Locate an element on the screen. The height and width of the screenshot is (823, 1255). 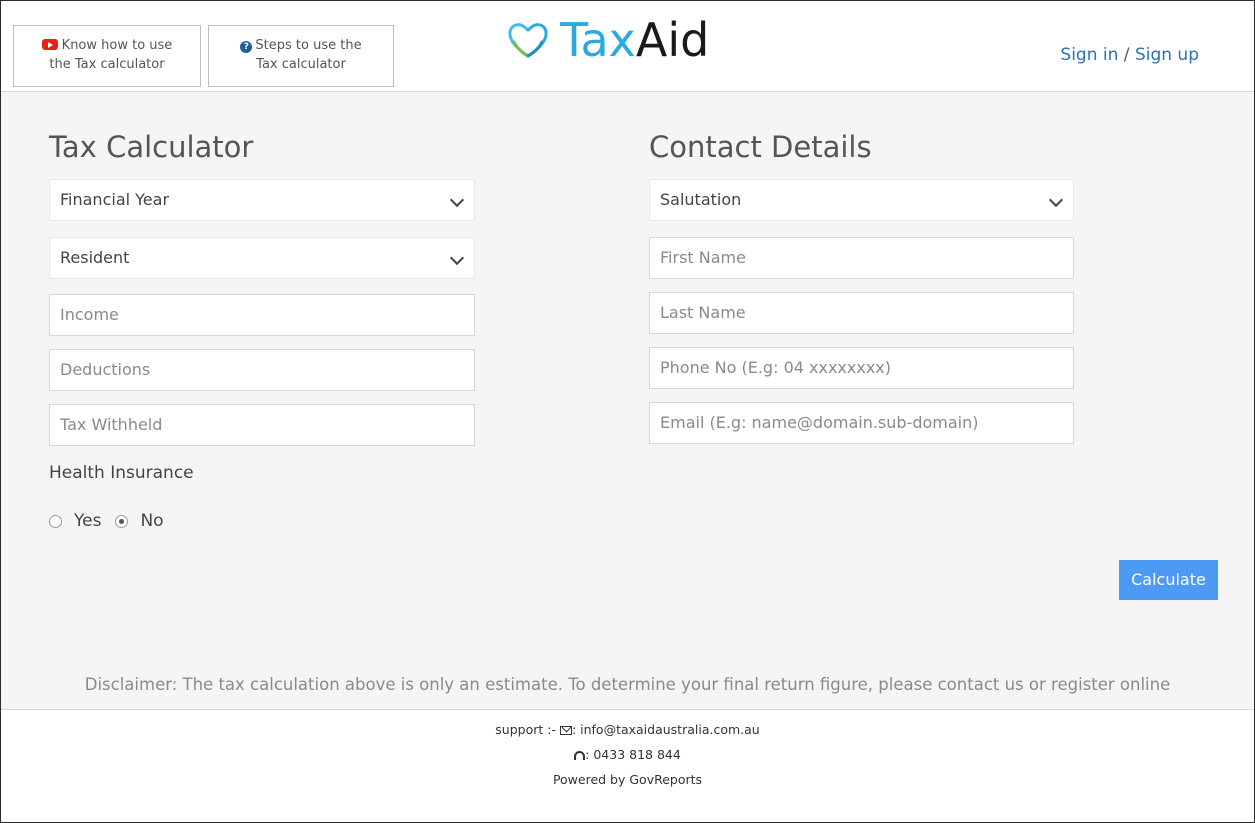
sign-up-link: Sign up is located at coordinates (1167, 55).